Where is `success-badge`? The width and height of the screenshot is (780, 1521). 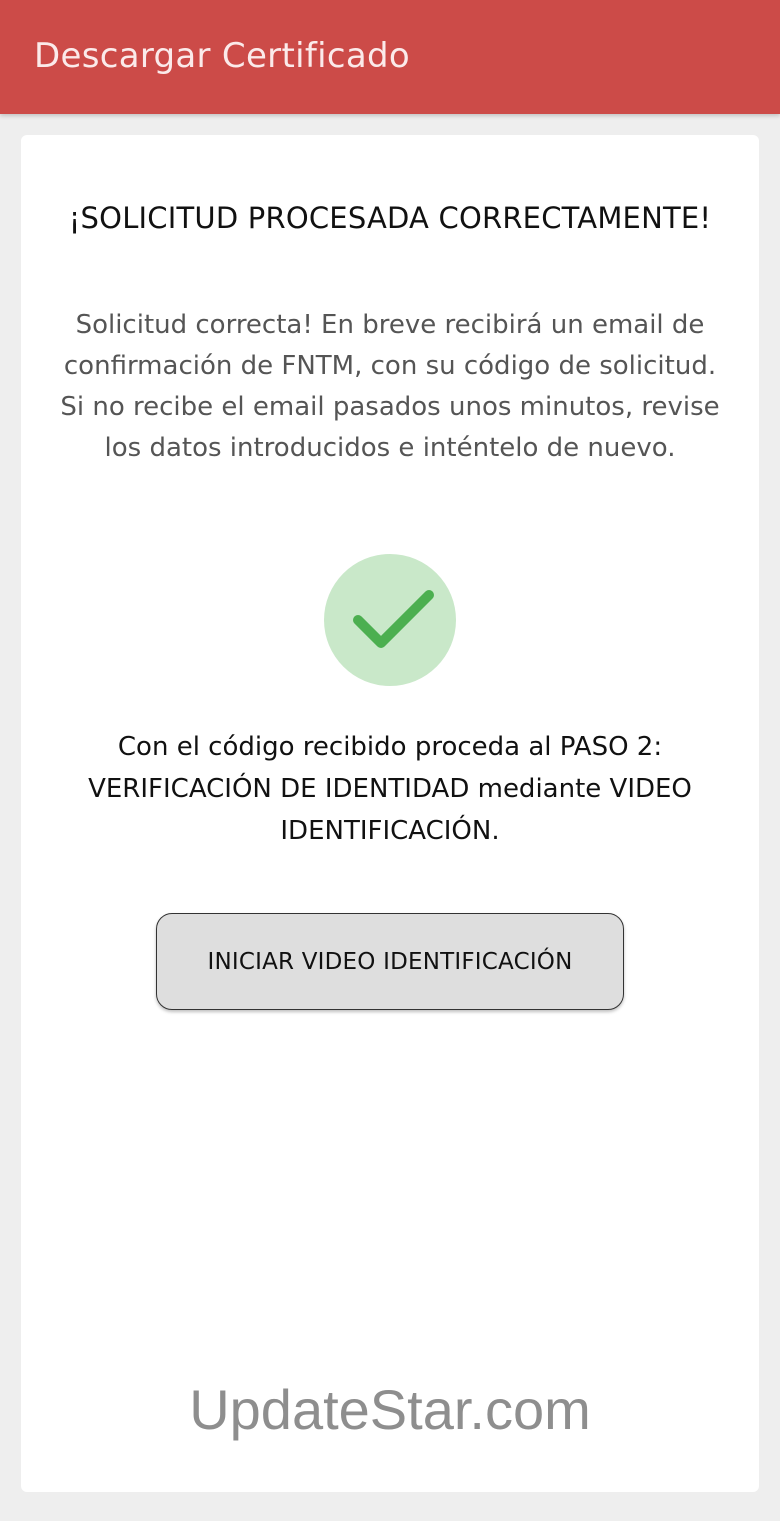 success-badge is located at coordinates (390, 620).